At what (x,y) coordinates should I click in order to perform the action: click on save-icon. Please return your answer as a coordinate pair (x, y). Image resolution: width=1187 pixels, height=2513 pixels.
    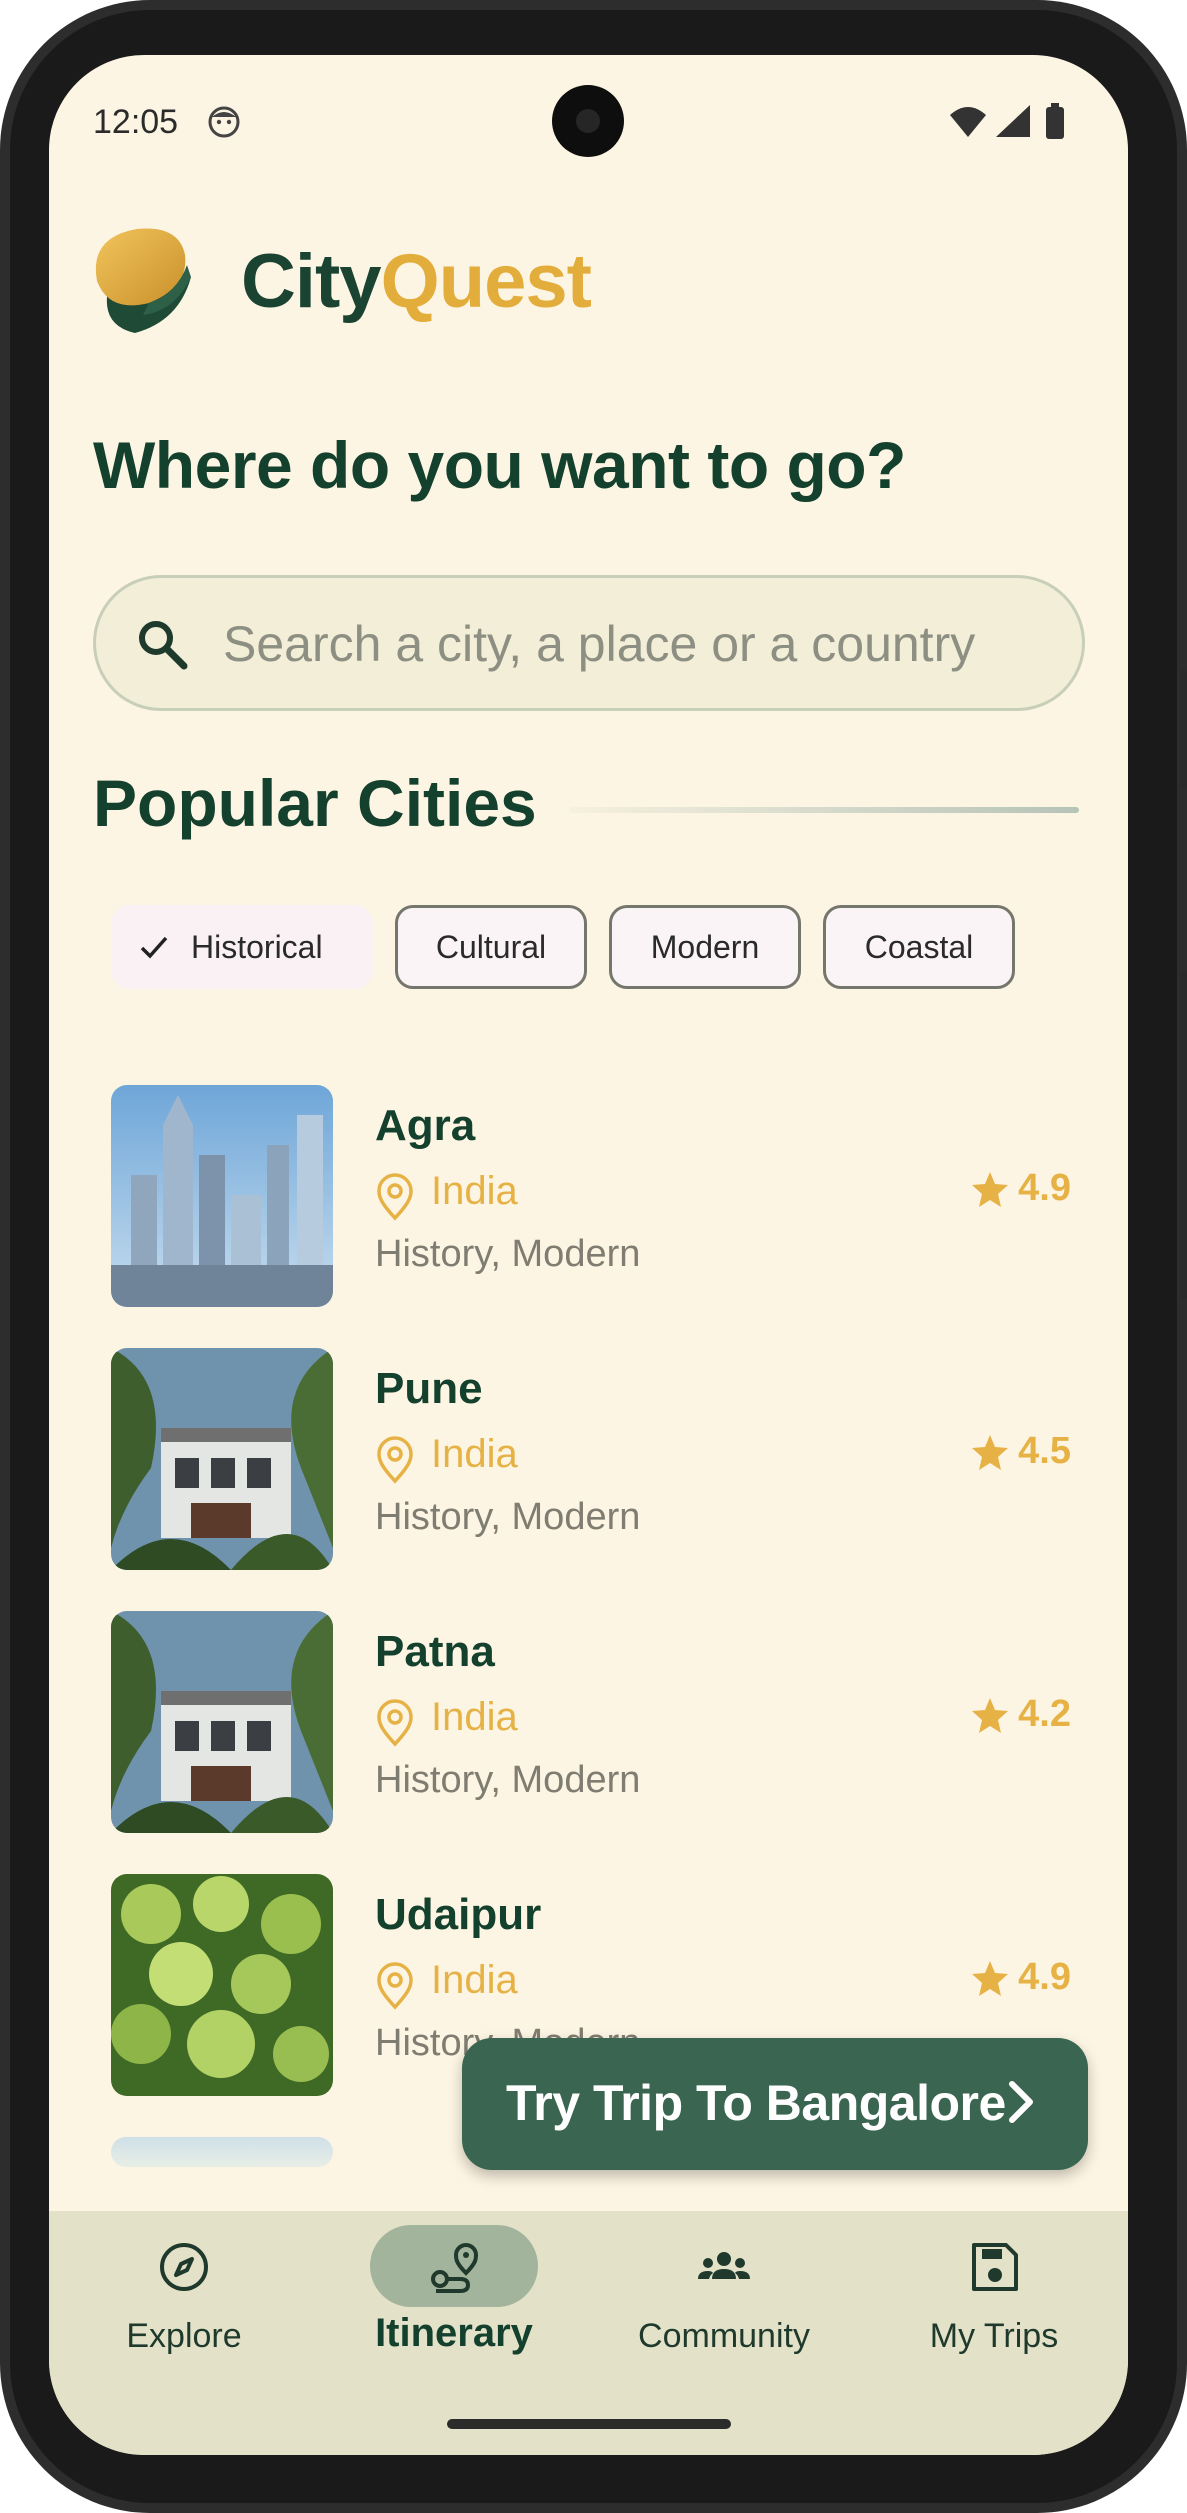
    Looking at the image, I should click on (995, 2267).